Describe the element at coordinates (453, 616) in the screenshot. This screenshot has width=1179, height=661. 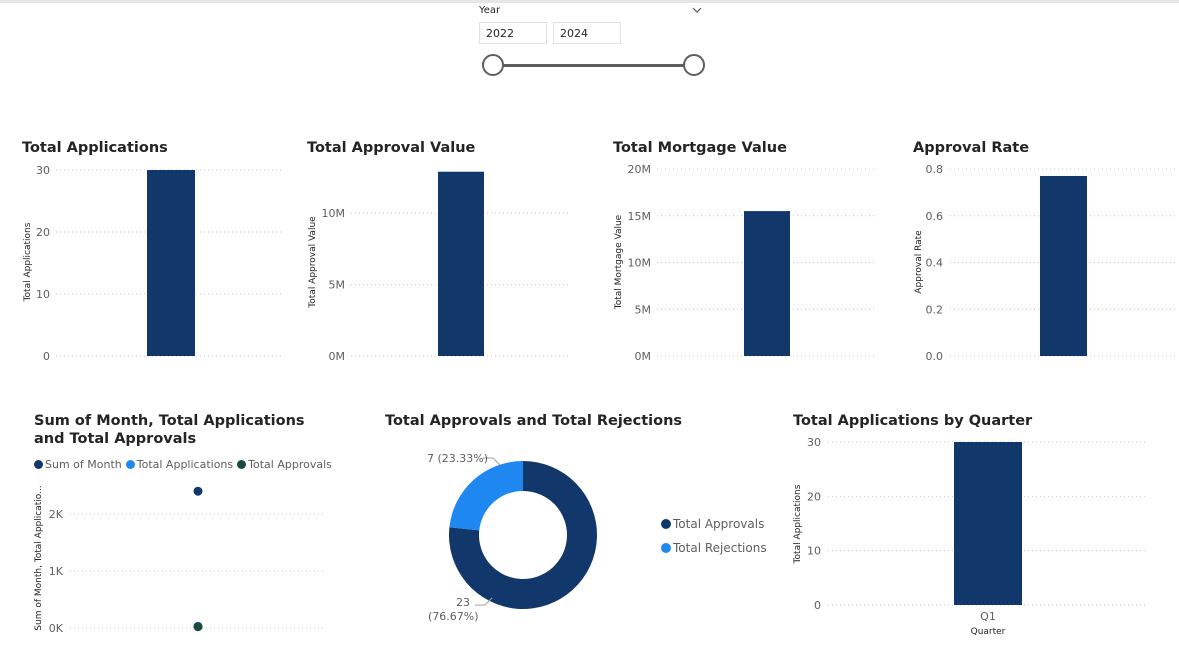
I see `donut-data-label: (76.67%)` at that location.